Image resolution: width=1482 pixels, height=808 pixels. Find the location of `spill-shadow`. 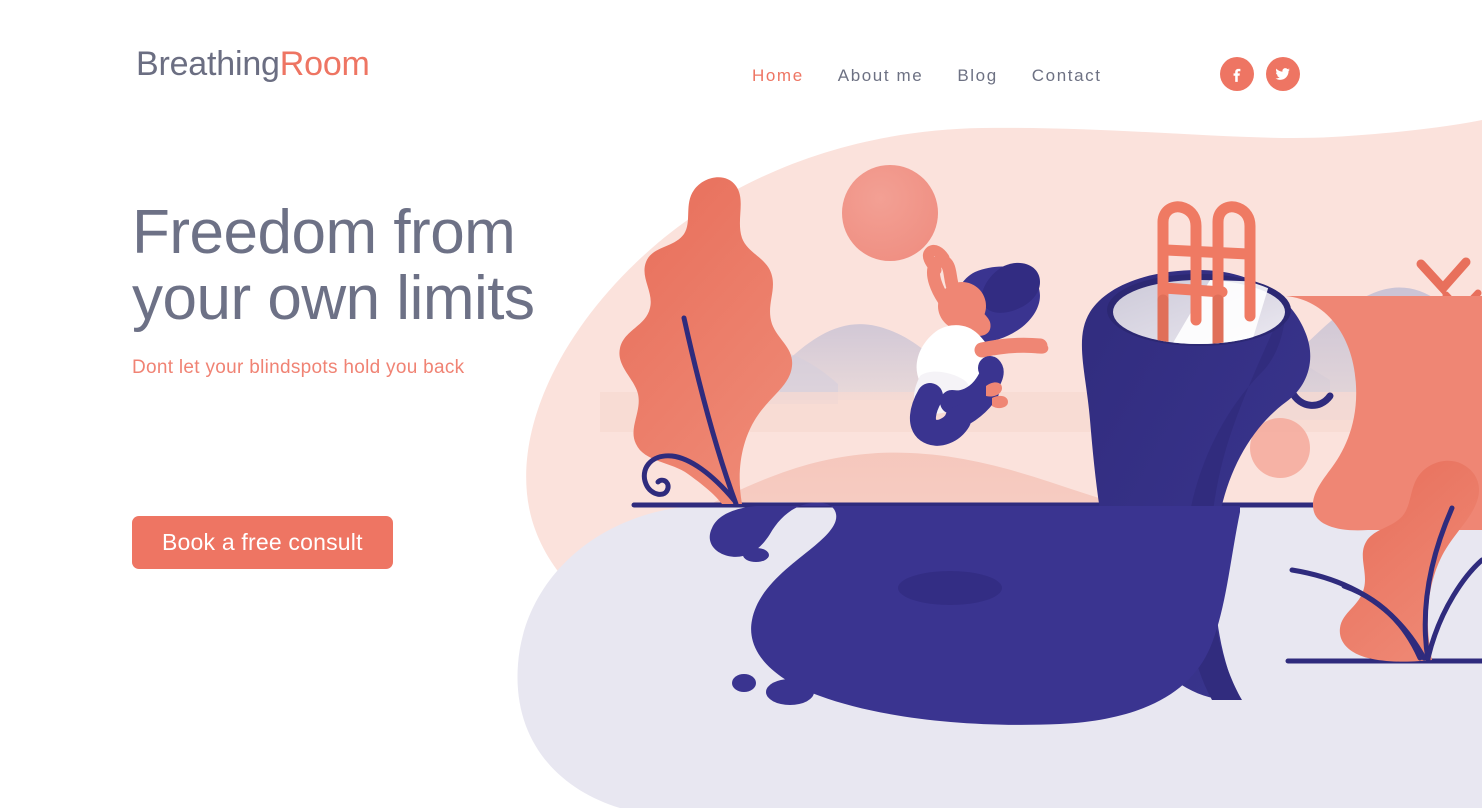

spill-shadow is located at coordinates (950, 588).